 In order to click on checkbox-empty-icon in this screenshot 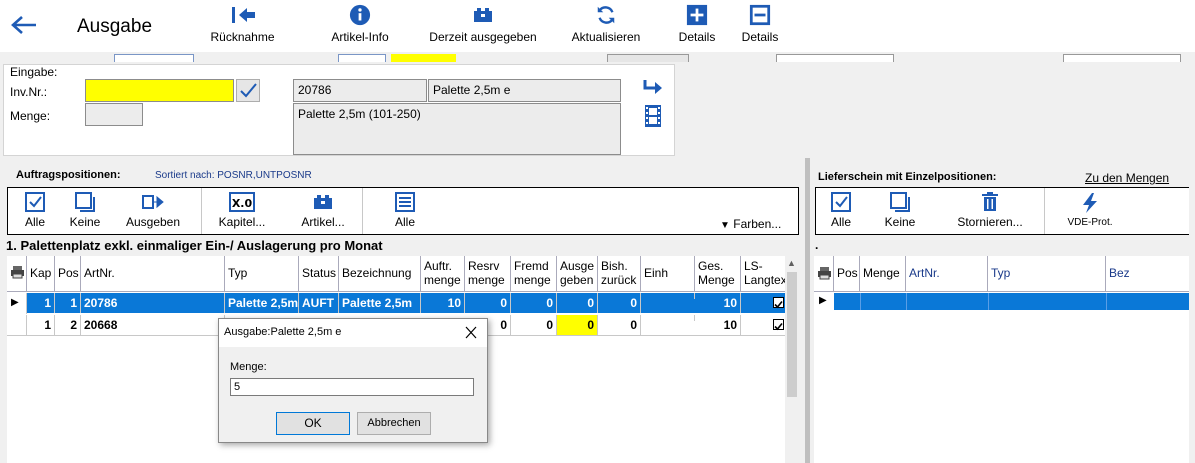, I will do `click(900, 202)`.